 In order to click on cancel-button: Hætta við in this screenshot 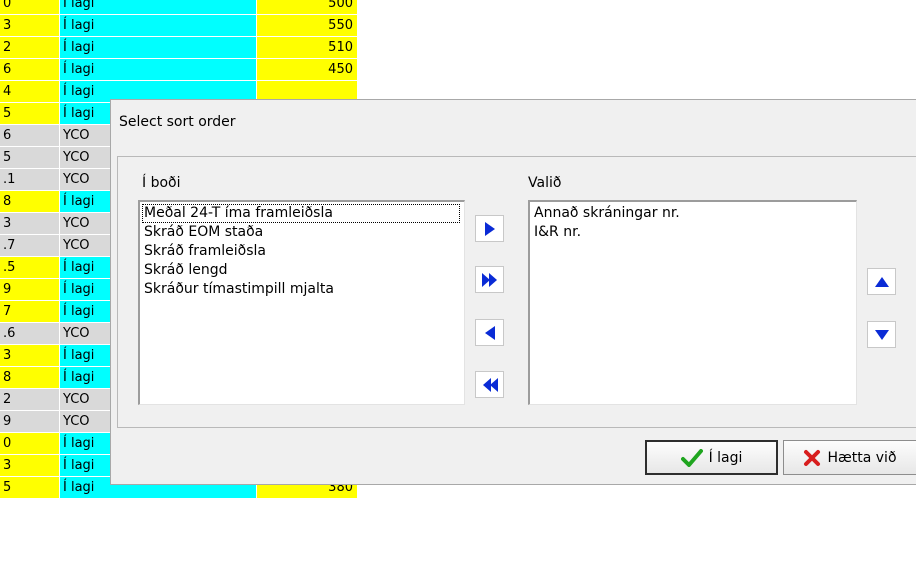, I will do `click(849, 457)`.